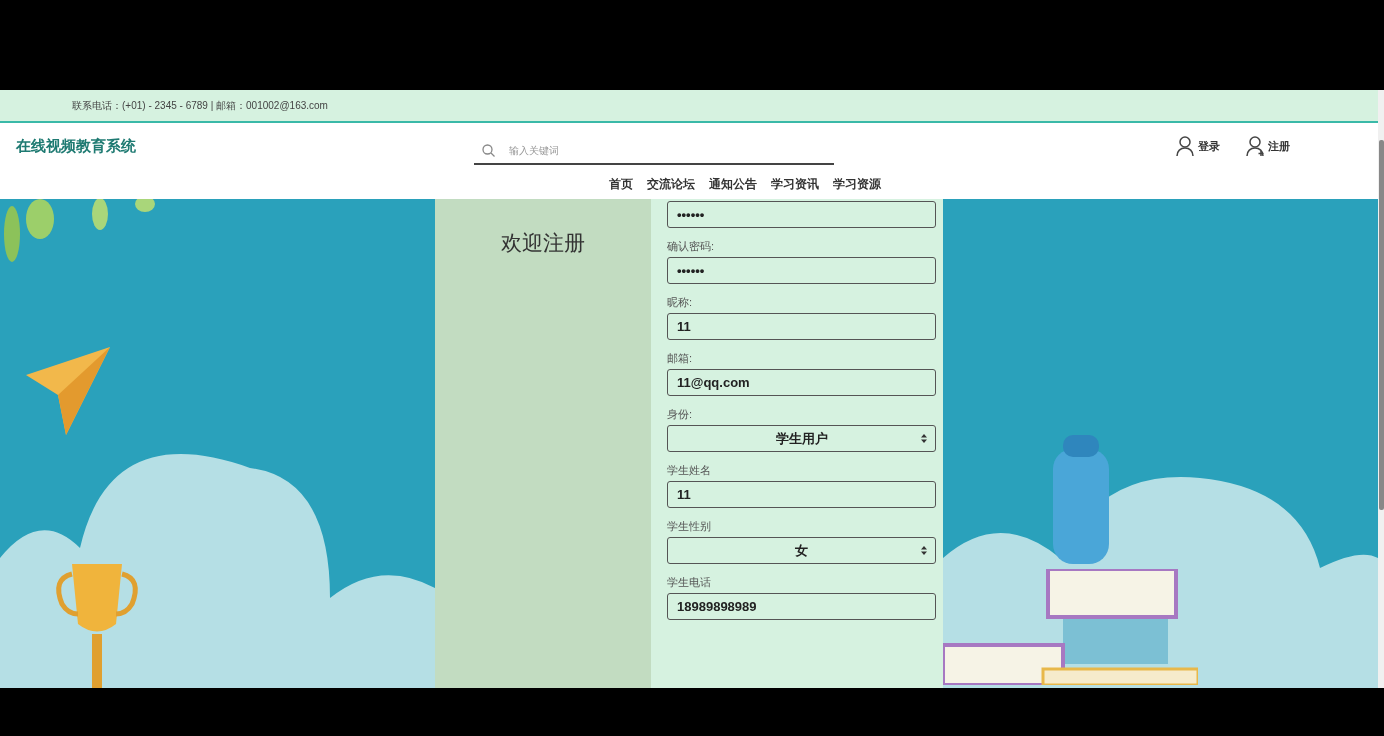  I want to click on field-label: 身份:, so click(680, 414).